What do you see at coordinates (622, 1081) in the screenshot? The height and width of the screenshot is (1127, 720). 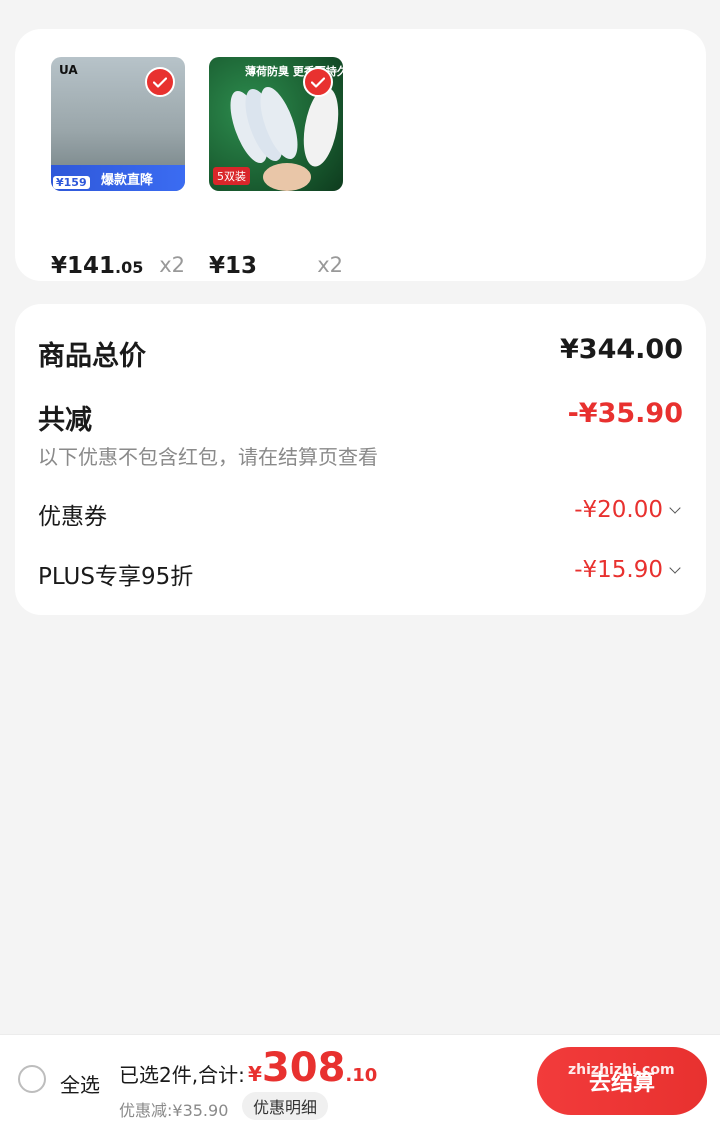 I see `checkout-button: 去结算` at bounding box center [622, 1081].